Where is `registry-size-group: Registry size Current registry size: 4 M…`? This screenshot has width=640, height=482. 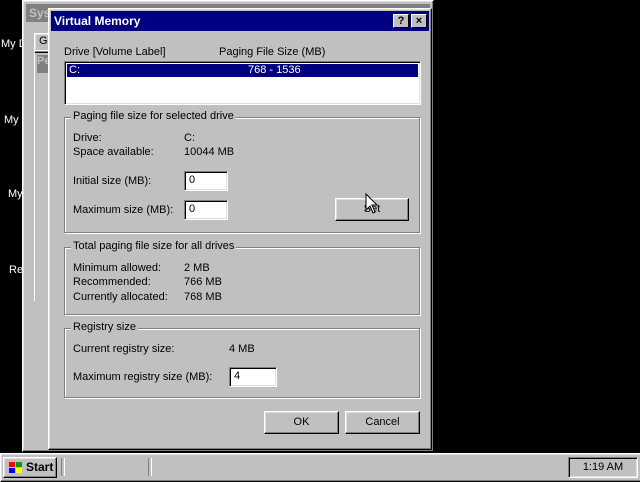
registry-size-group: Registry size Current registry size: 4 M… is located at coordinates (242, 359).